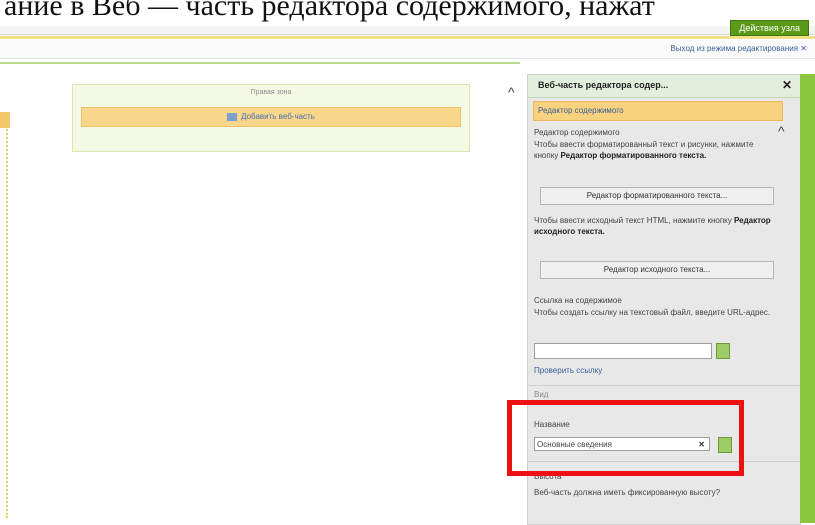 Image resolution: width=815 pixels, height=525 pixels. What do you see at coordinates (271, 92) in the screenshot?
I see `zone-title: Правая зона` at bounding box center [271, 92].